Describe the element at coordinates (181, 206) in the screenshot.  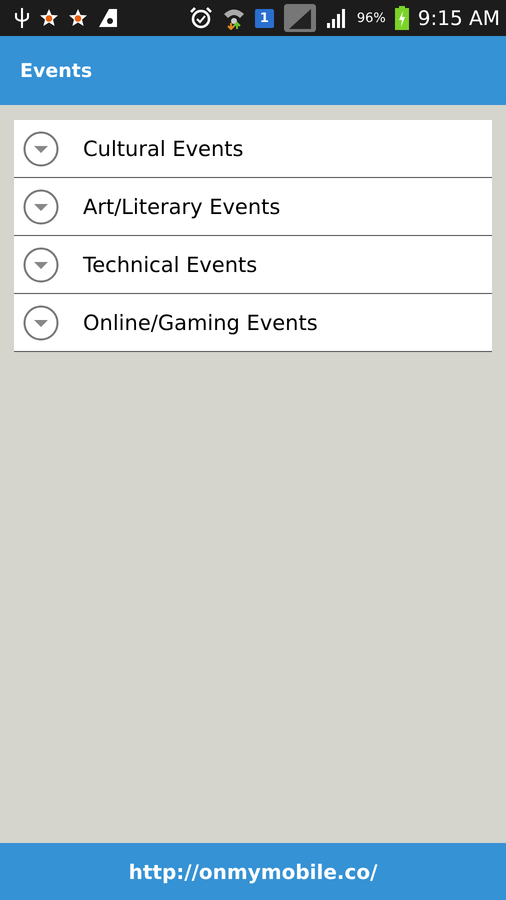
I see `group-label: Art/Literary Events` at that location.